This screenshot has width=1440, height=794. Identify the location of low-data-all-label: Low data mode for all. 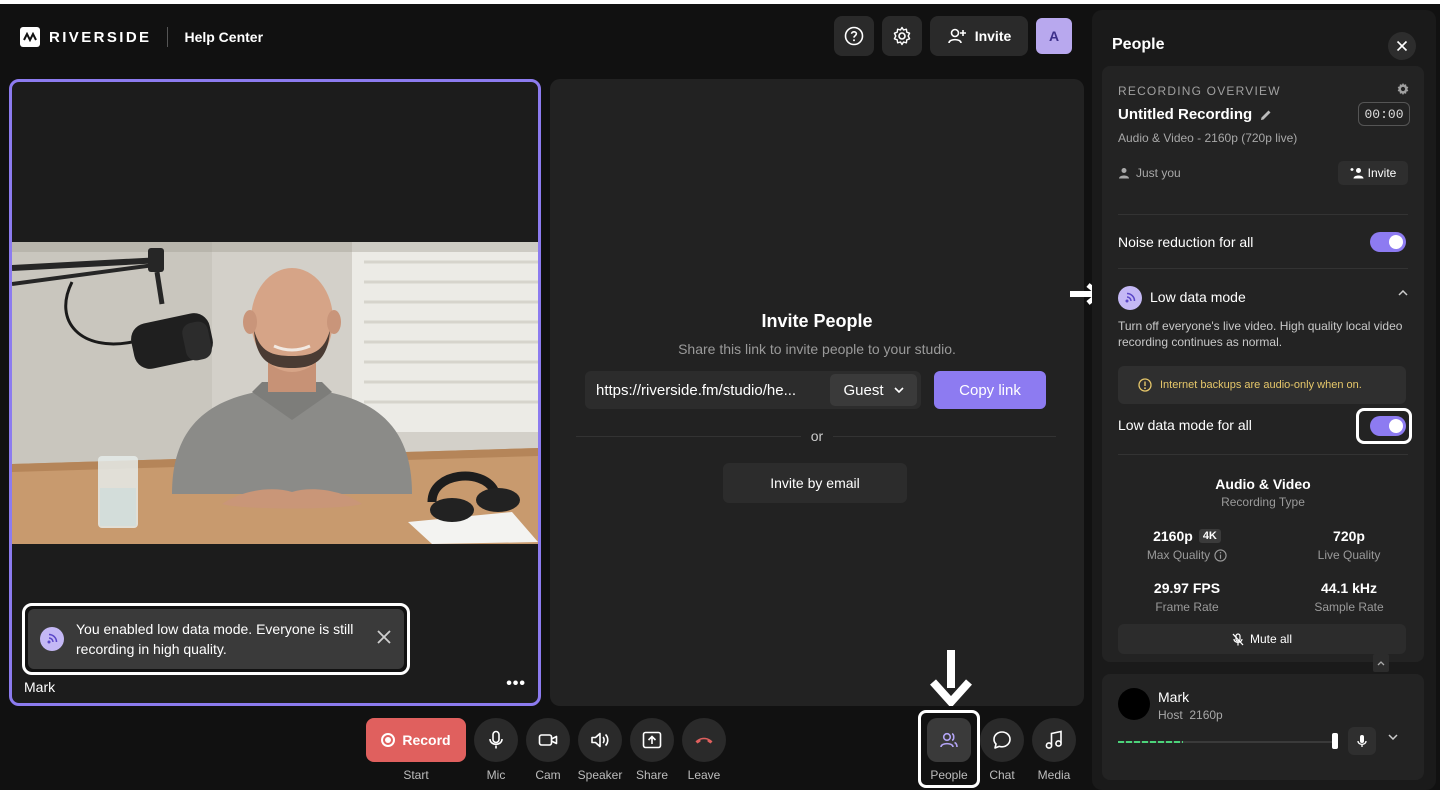
(1185, 425).